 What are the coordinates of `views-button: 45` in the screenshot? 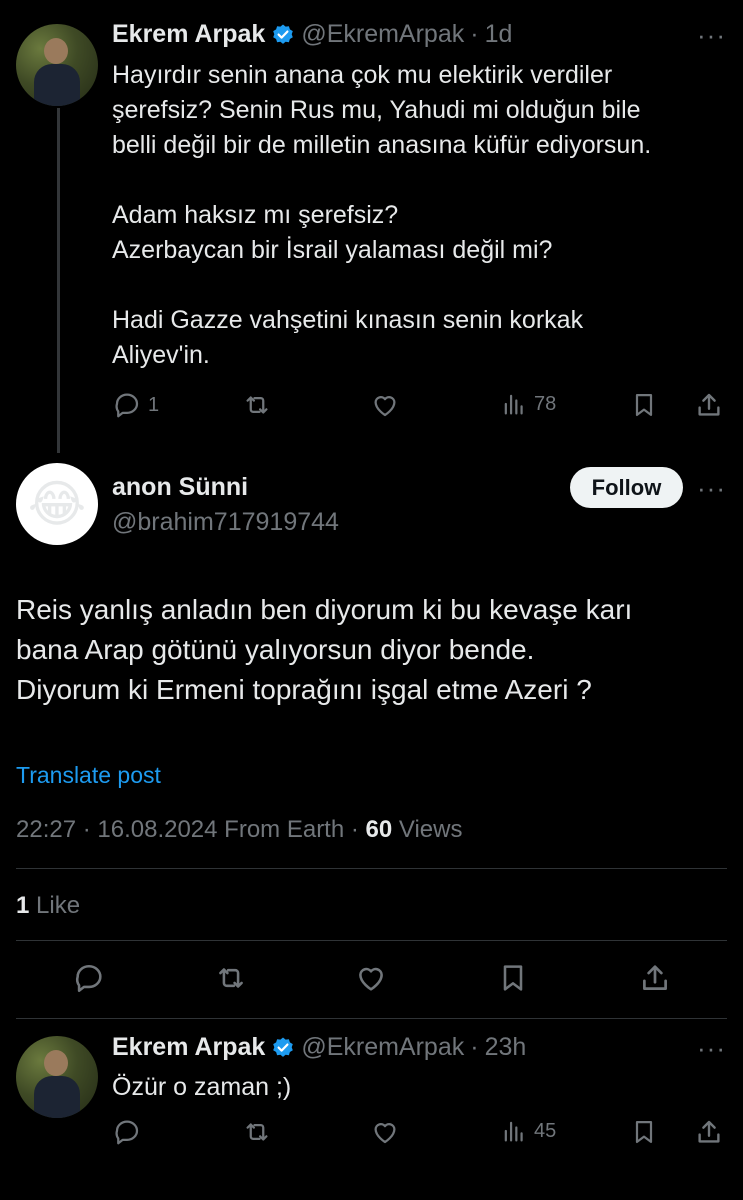 It's located at (528, 1131).